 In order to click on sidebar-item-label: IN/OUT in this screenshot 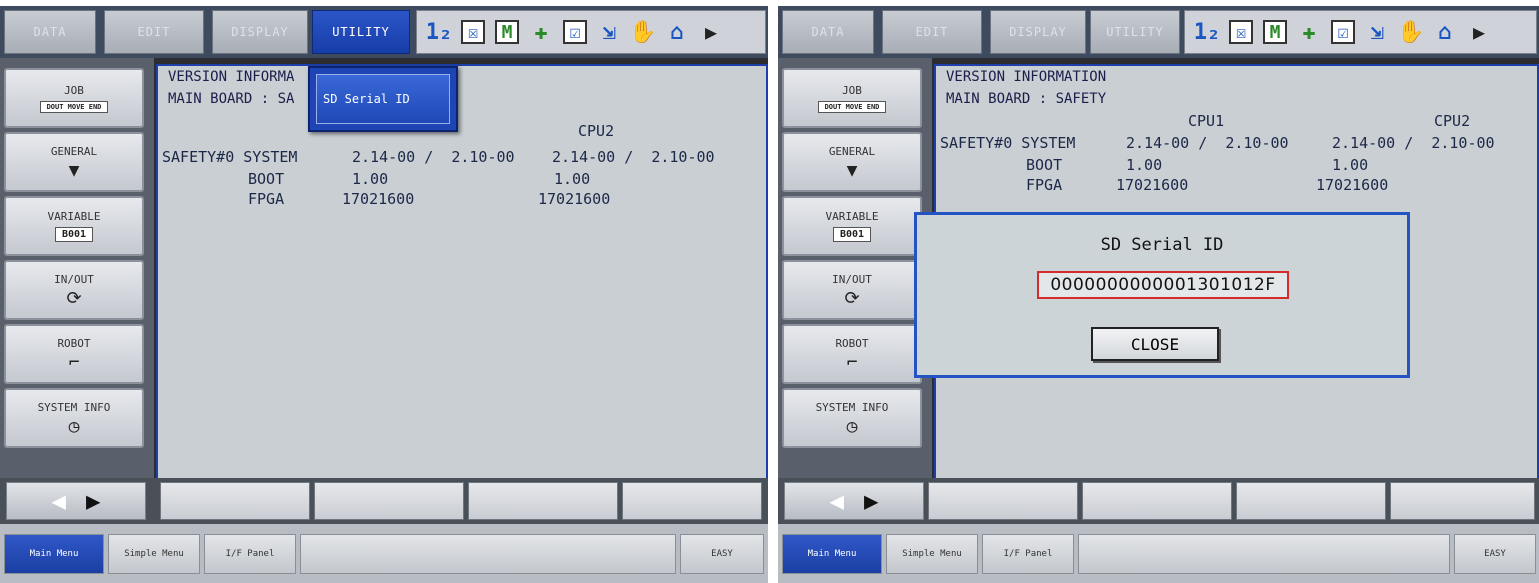, I will do `click(74, 279)`.